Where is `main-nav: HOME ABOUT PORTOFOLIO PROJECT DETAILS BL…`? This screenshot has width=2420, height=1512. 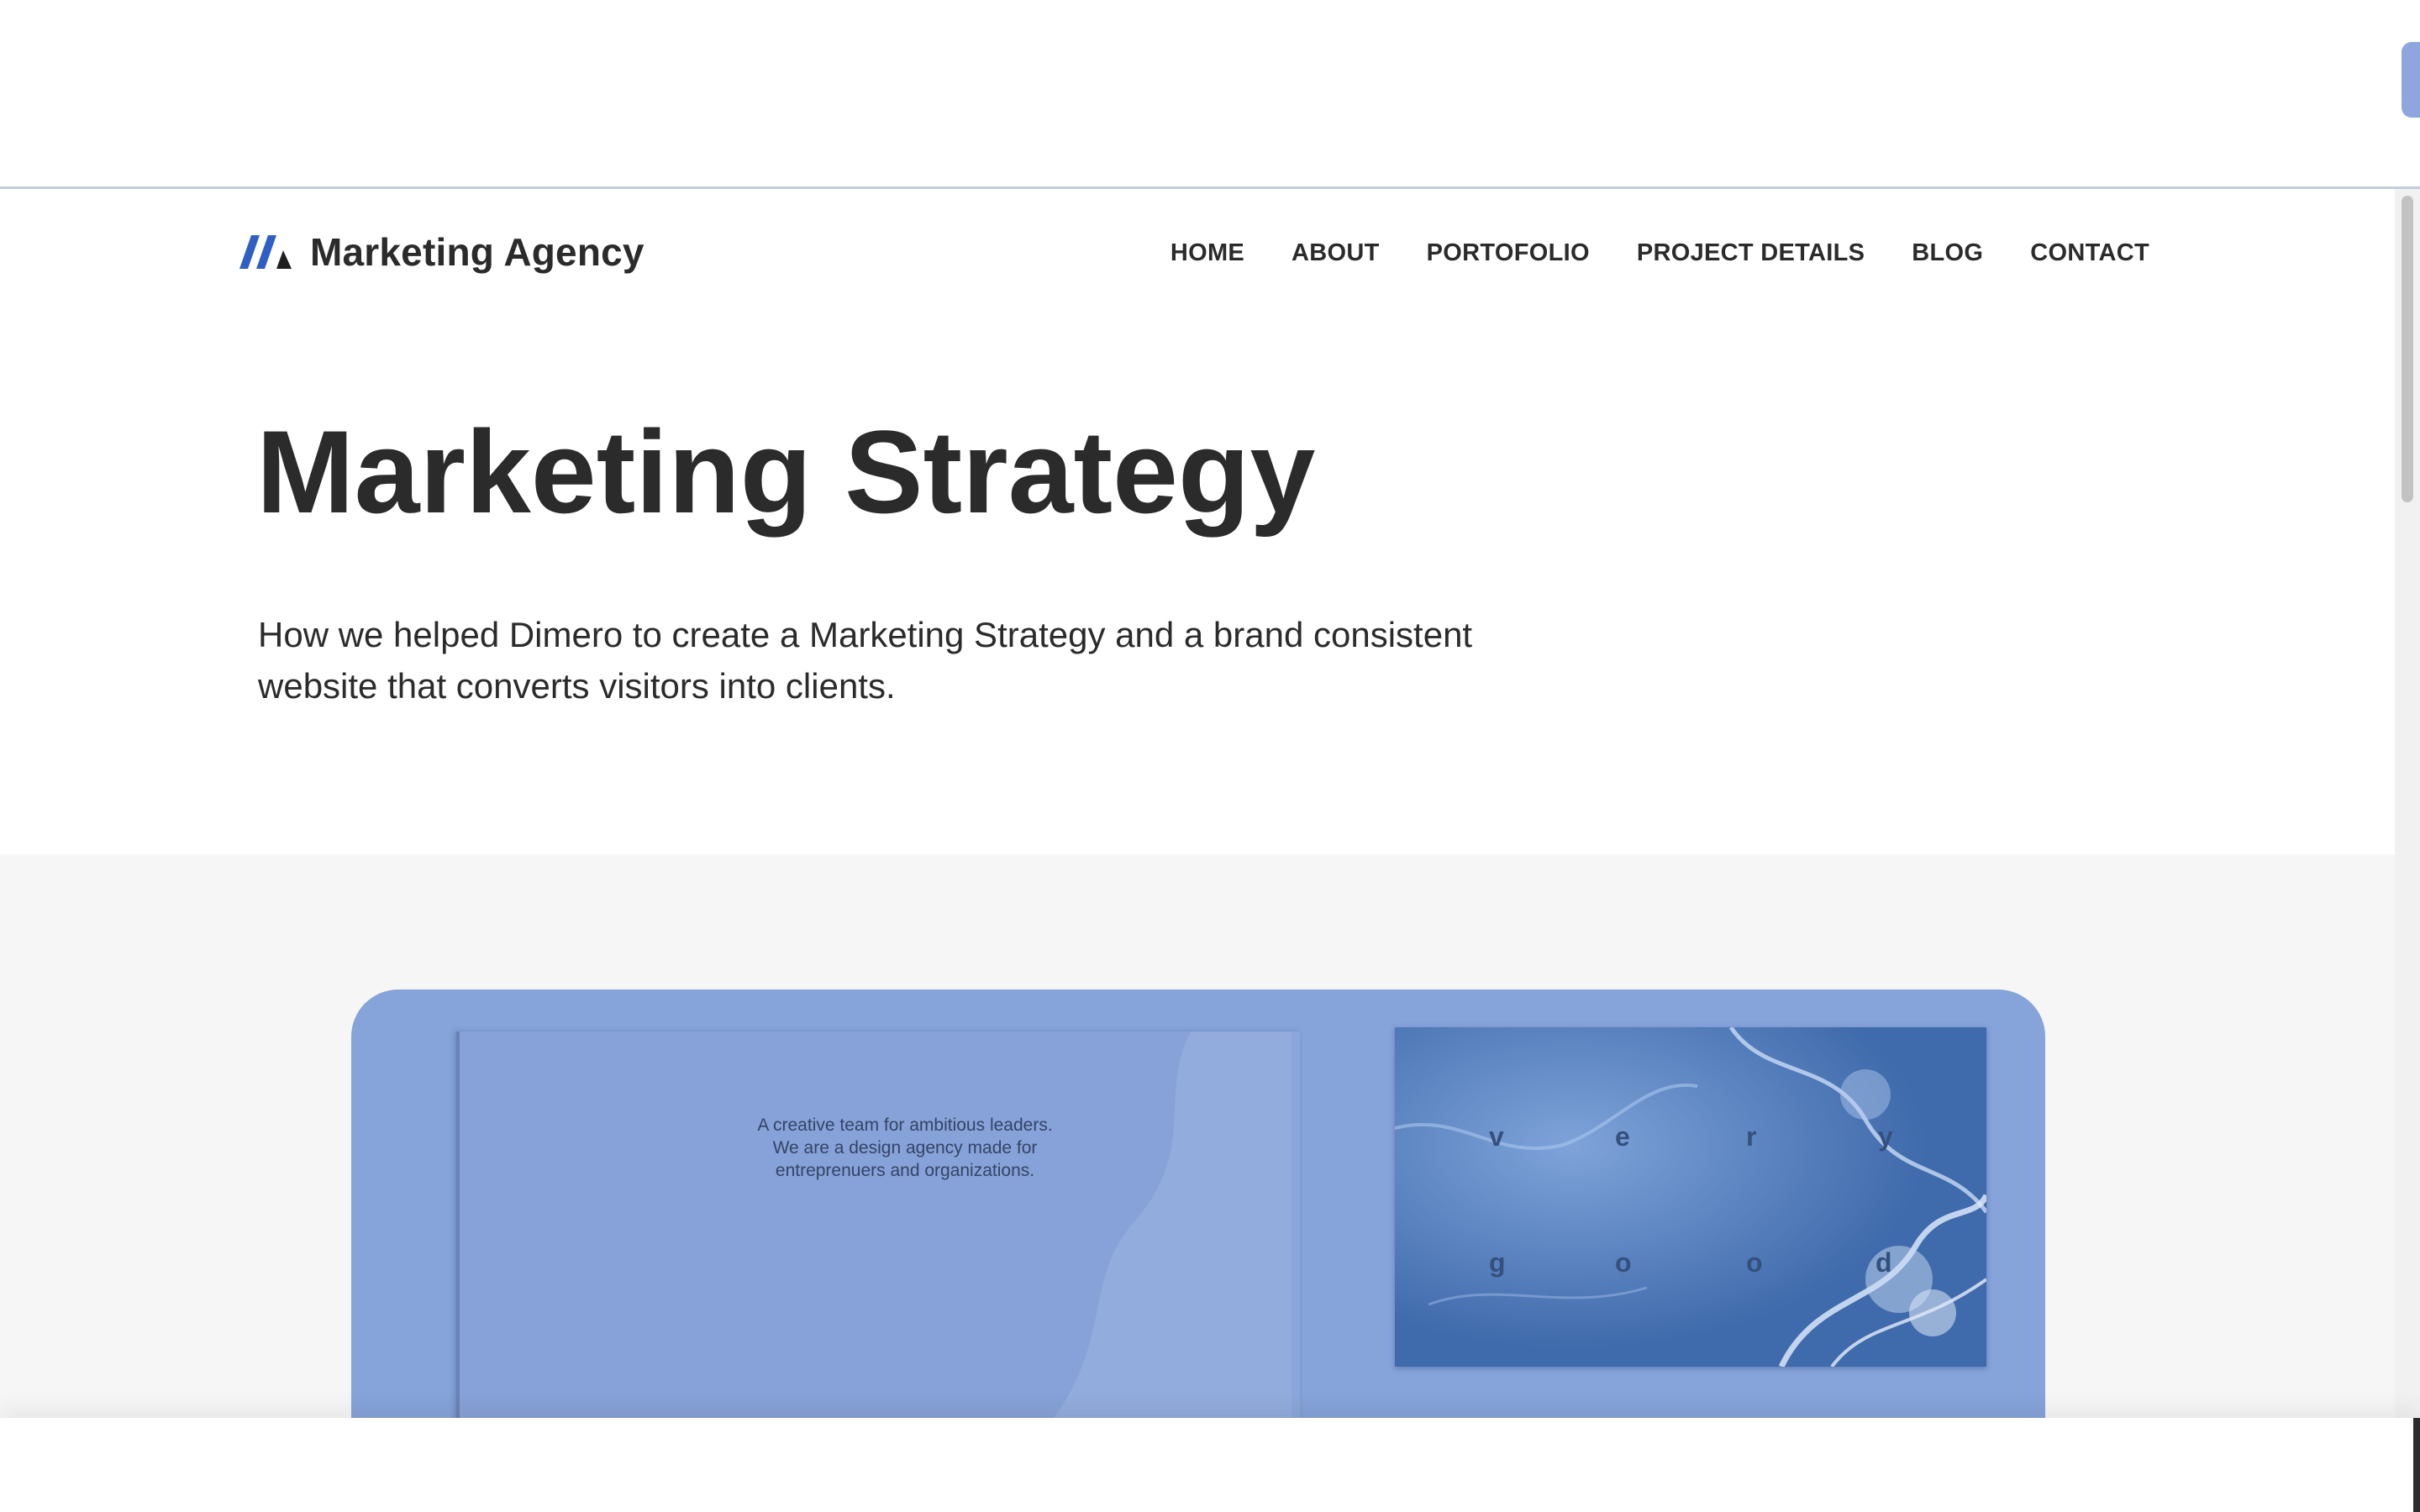 main-nav: HOME ABOUT PORTOFOLIO PROJECT DETAILS BL… is located at coordinates (1660, 253).